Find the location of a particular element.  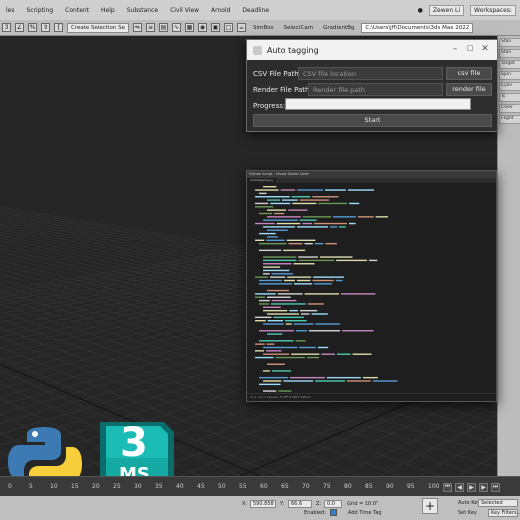

mirror-icon: ⇋ is located at coordinates (137, 27).